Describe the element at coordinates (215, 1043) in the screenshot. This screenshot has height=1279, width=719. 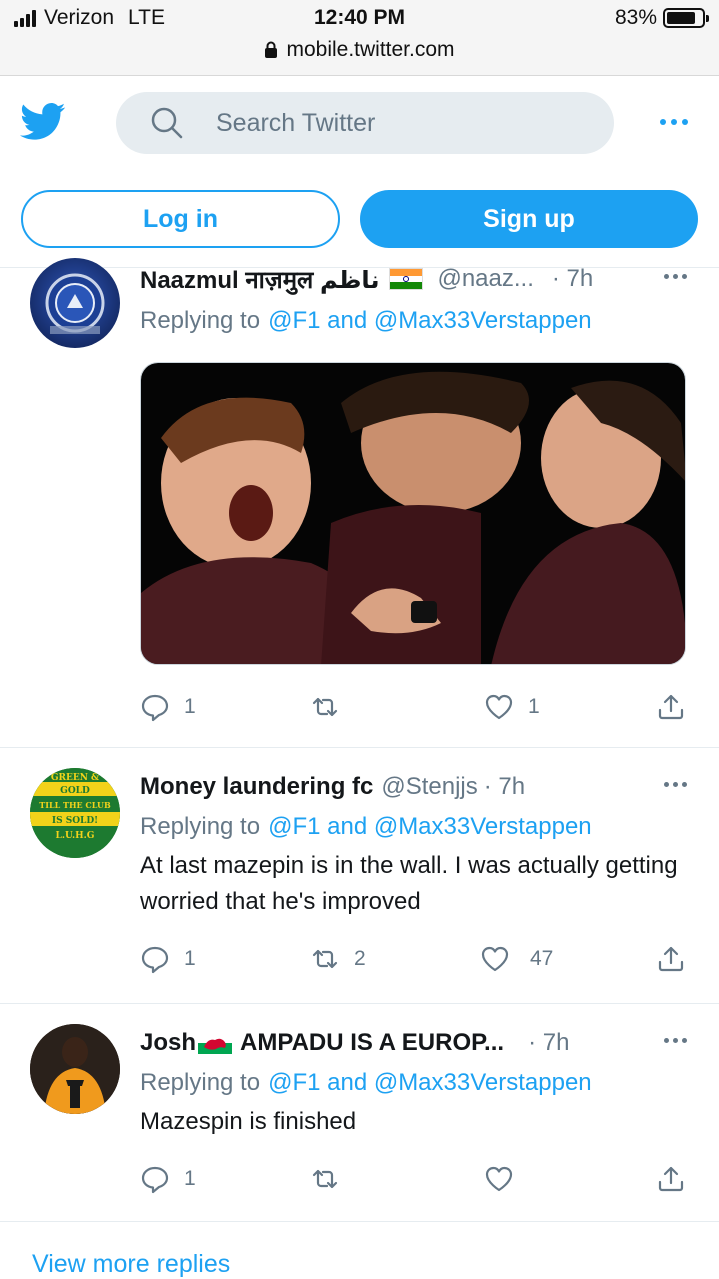
I see `wales-flag-icon` at that location.